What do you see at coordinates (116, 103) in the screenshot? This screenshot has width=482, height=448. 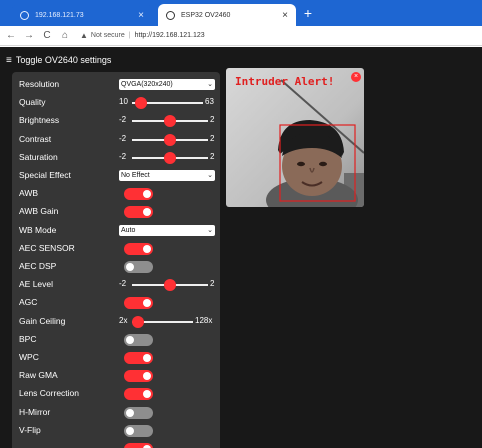 I see `setting-row-quality: Quality 10 63` at bounding box center [116, 103].